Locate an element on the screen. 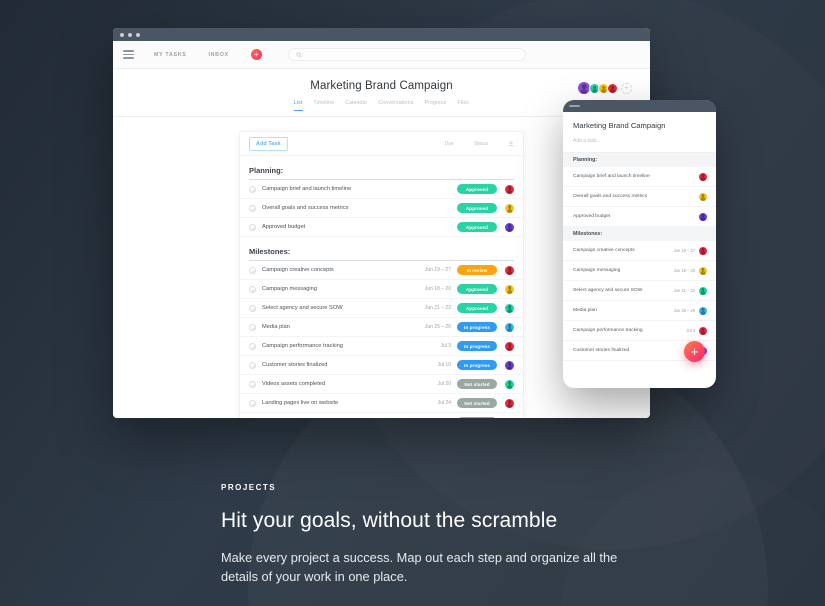  table-row: Campaign launch!Aug 1Not started is located at coordinates (381, 415).